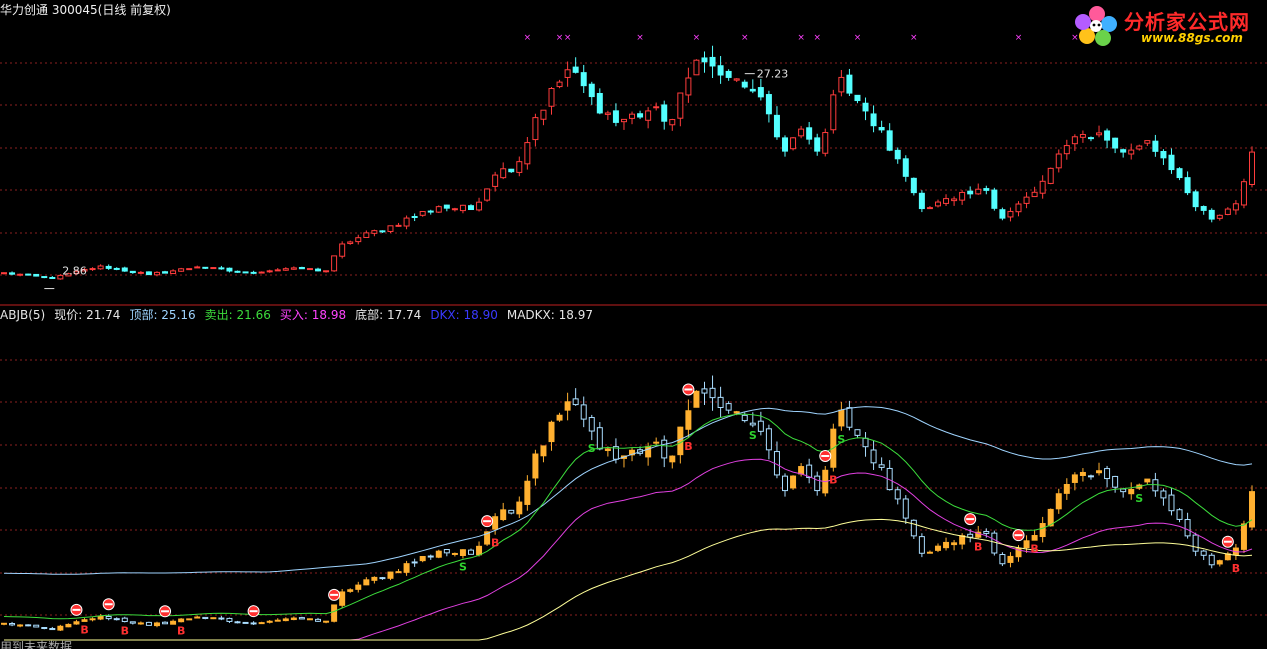  I want to click on signal-s-20: S, so click(592, 448).